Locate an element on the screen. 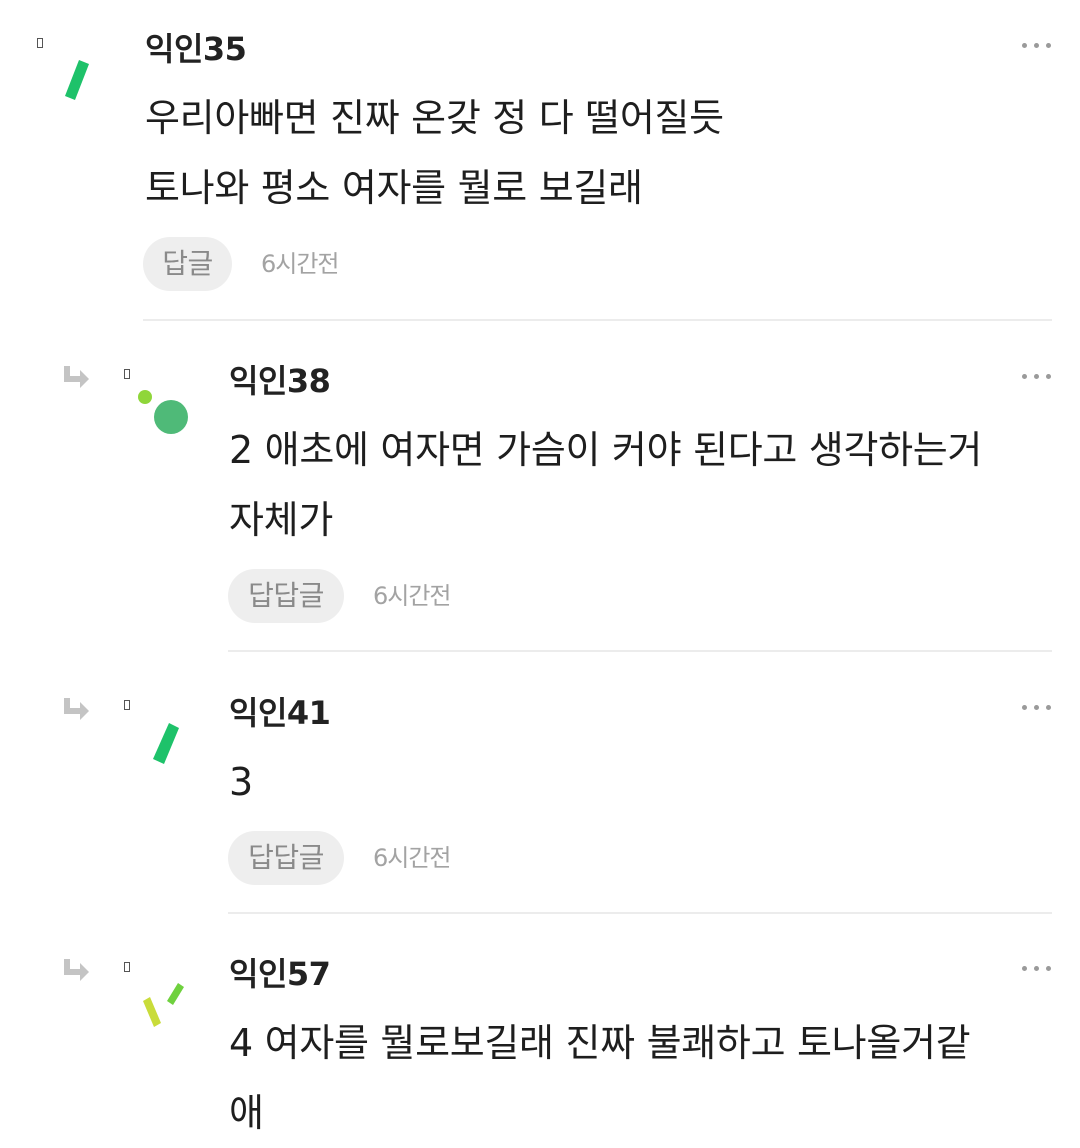 The image size is (1080, 1148). comment-text-line: 4 여자를 뭘로보길래 진짜 불쾌하고 토나올거같 is located at coordinates (600, 1043).